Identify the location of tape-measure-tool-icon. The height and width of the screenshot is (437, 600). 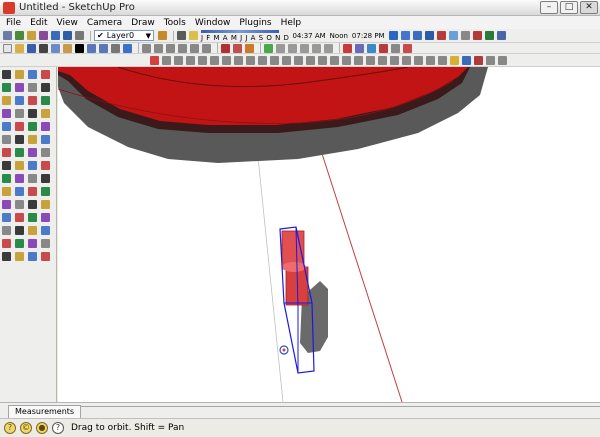
(32, 152).